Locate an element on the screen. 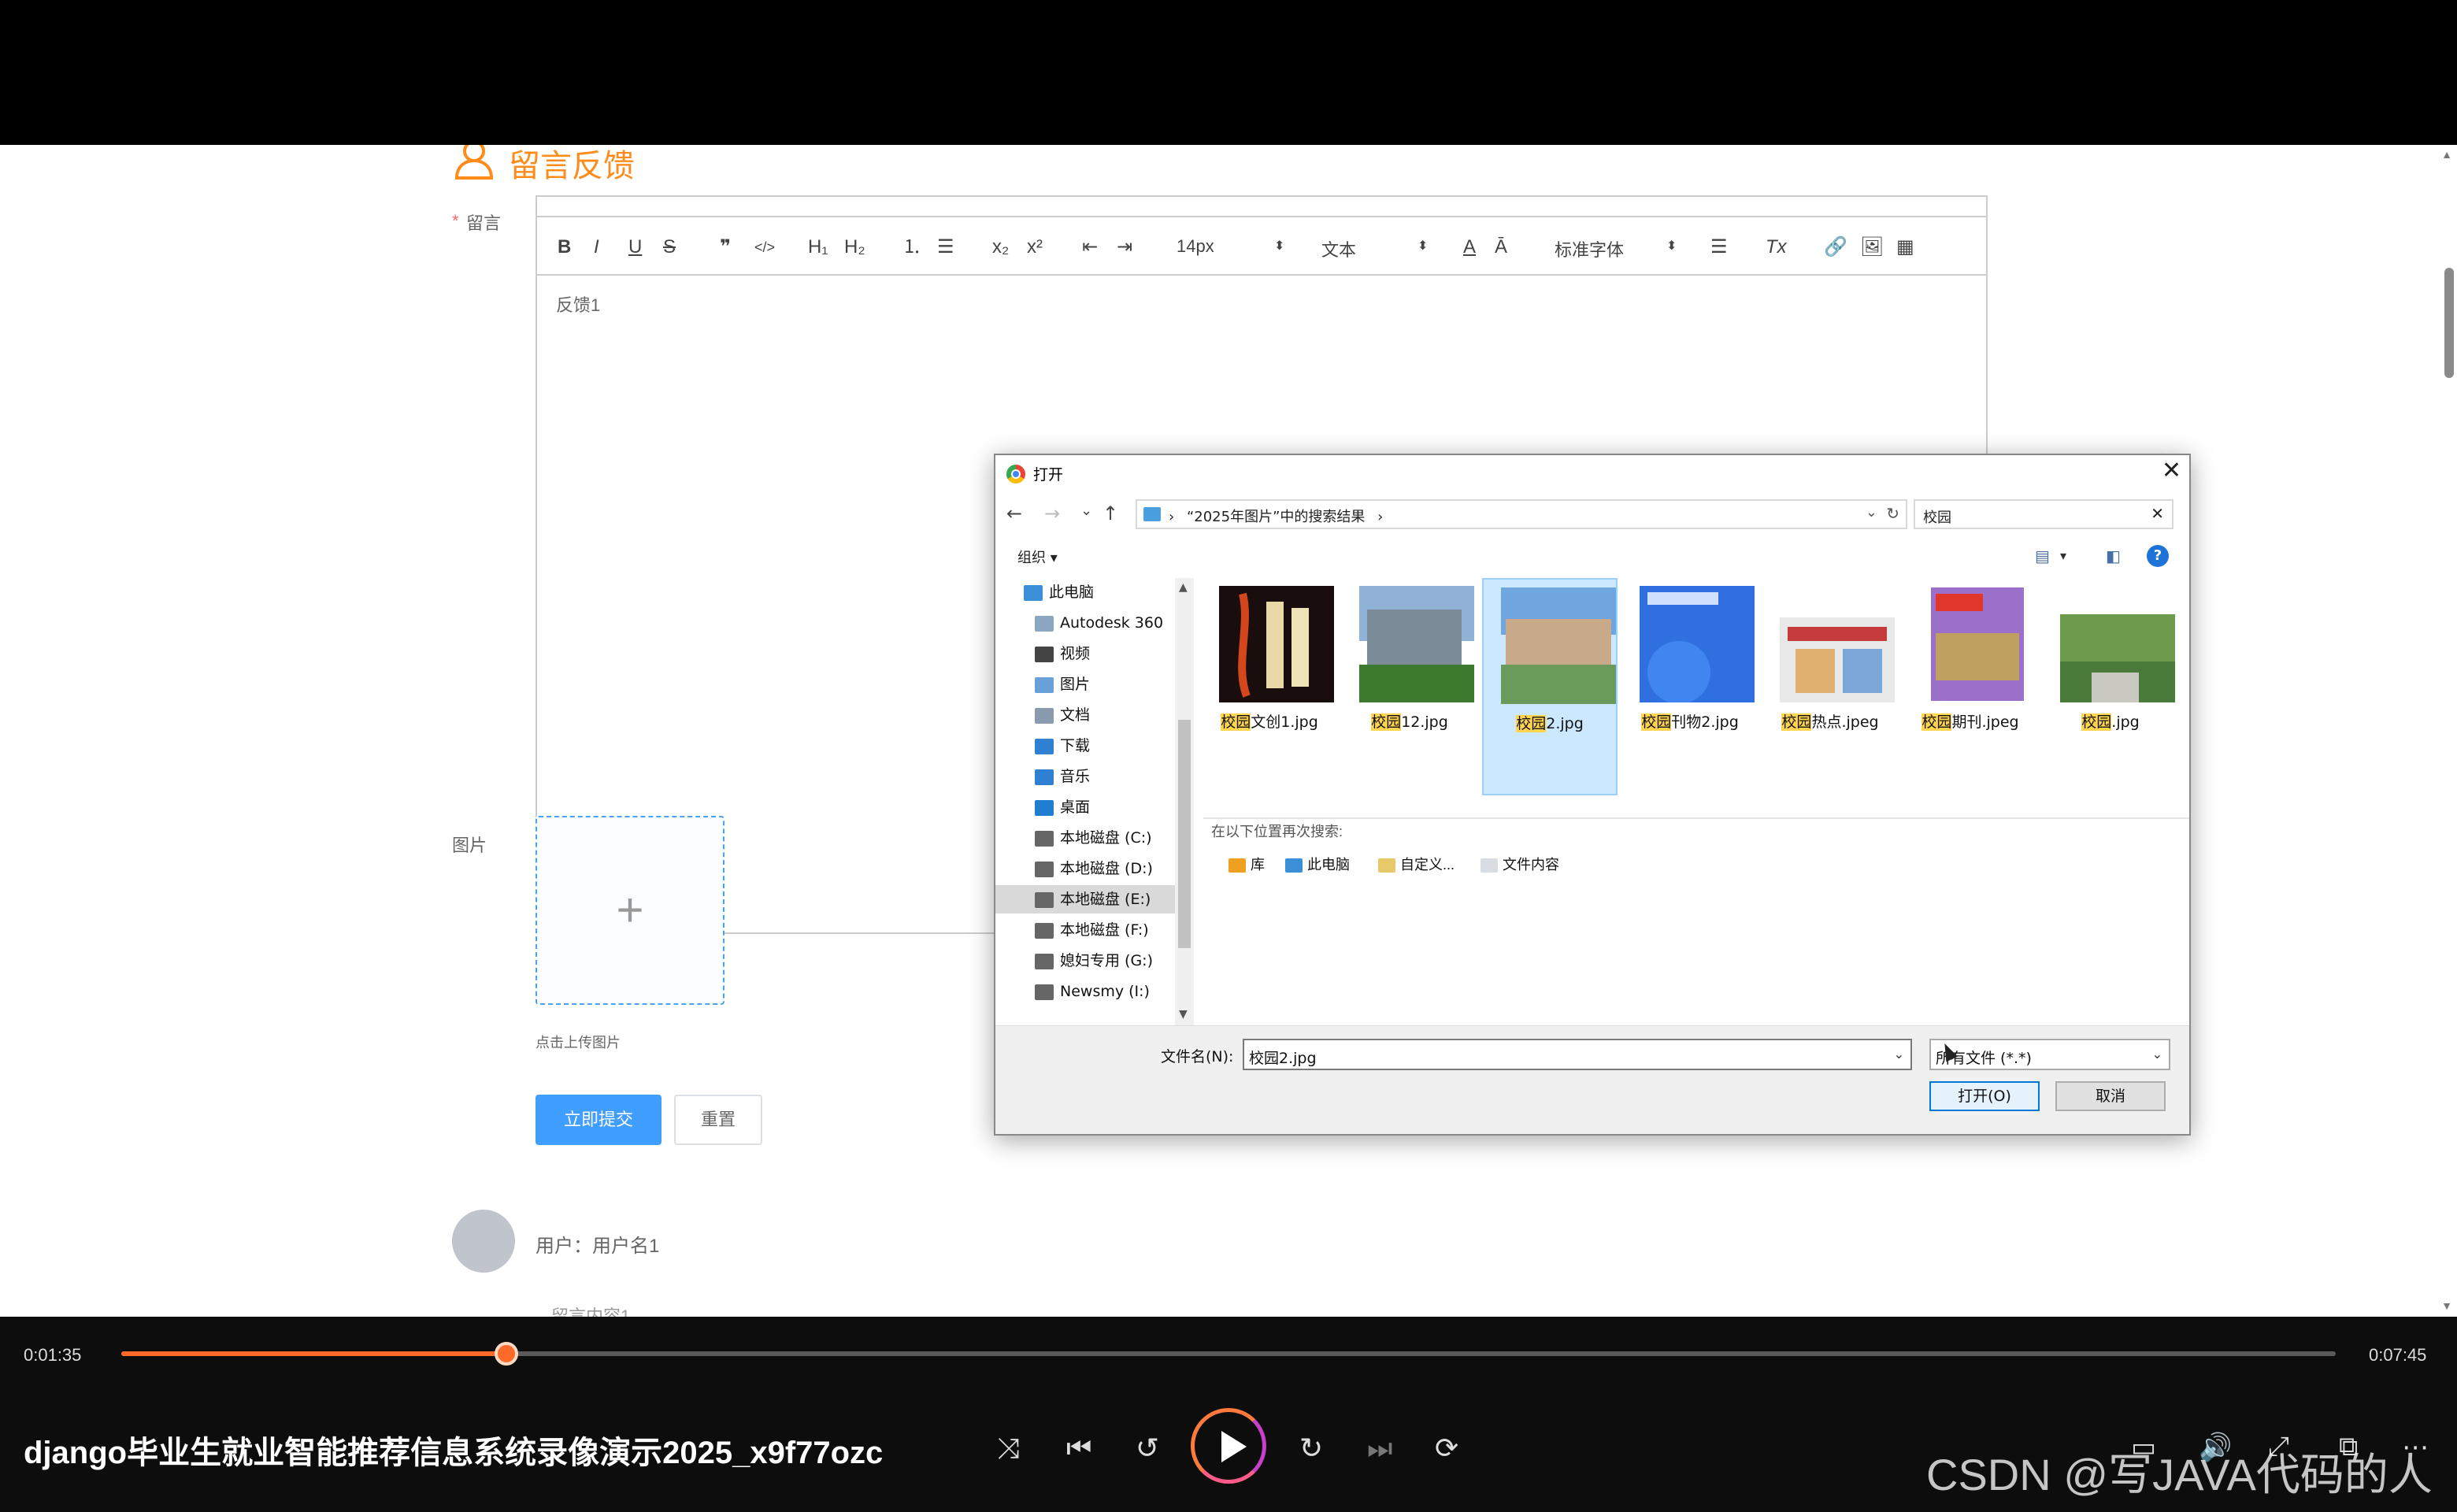 Image resolution: width=2457 pixels, height=1512 pixels. tree-item-desktop: 桌面 is located at coordinates (1117, 807).